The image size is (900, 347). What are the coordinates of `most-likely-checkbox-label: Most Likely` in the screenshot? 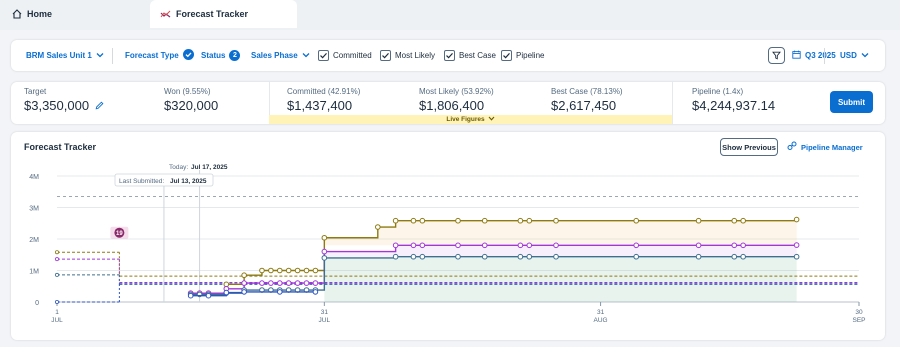 It's located at (415, 55).